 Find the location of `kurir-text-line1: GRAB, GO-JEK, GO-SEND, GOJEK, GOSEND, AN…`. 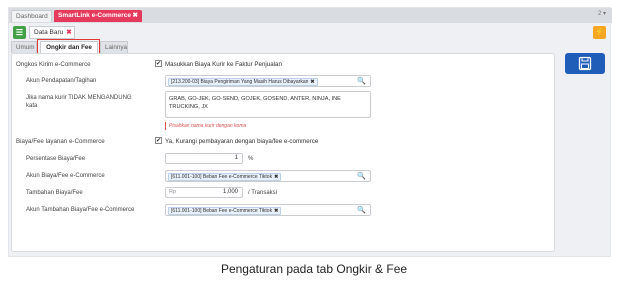

kurir-text-line1: GRAB, GO-JEK, GO-SEND, GOJEK, GOSEND, AN… is located at coordinates (255, 99).